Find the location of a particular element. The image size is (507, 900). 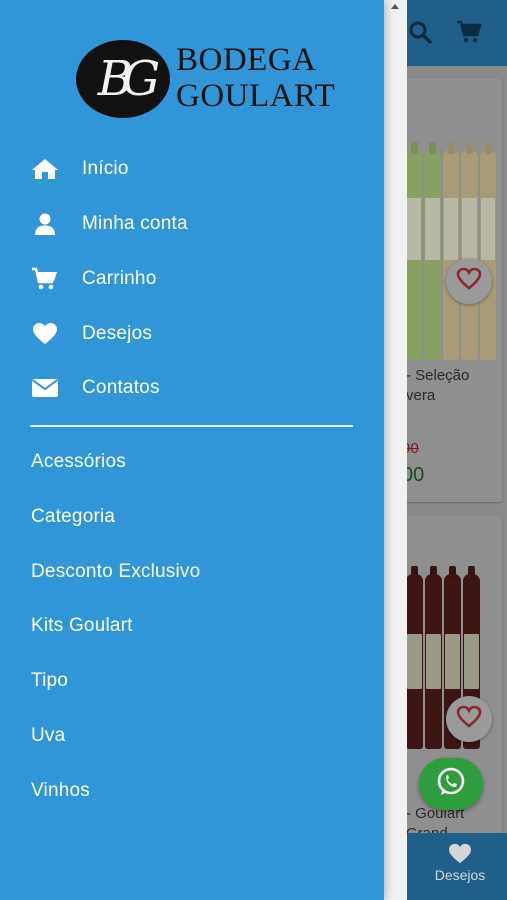

menu-item-carrinho: Carrinho is located at coordinates (93, 279).